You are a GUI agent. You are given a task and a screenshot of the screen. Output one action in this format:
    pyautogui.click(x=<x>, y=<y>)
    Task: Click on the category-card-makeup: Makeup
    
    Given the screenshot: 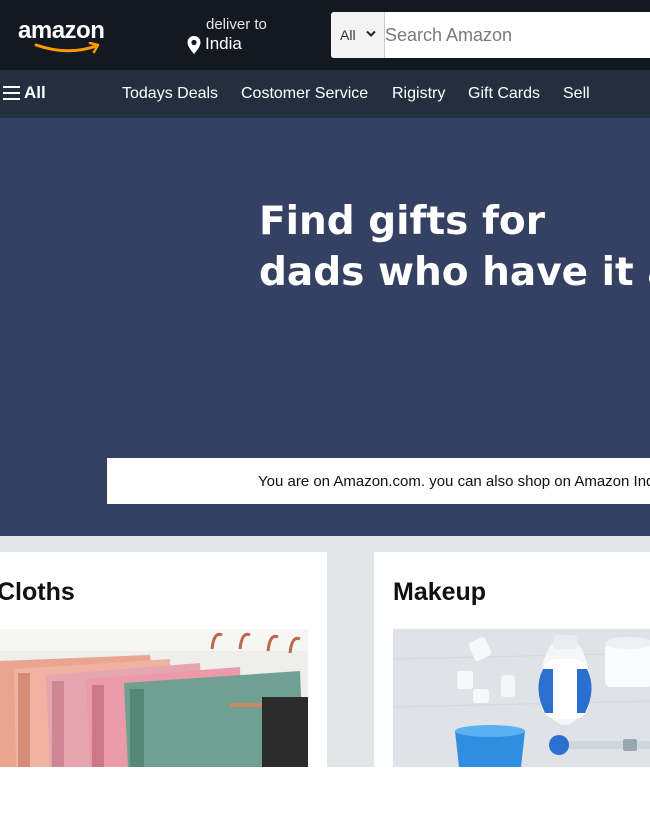 What is the action you would take?
    pyautogui.click(x=512, y=659)
    